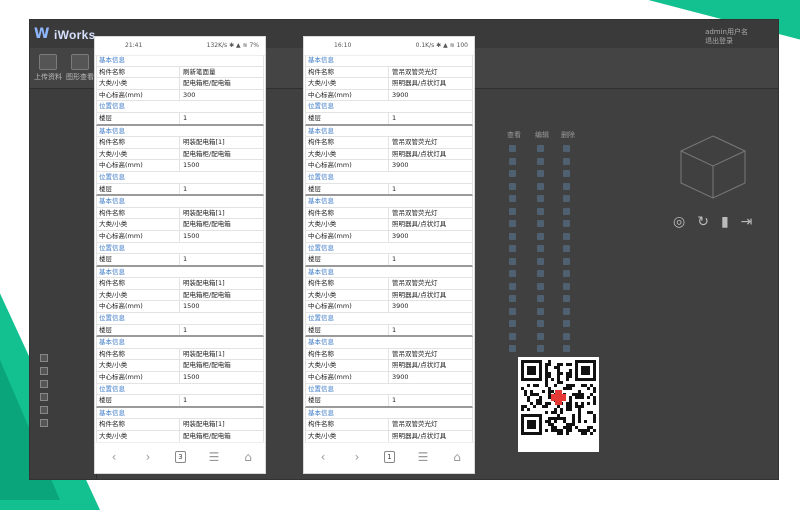 The width and height of the screenshot is (800, 510). I want to click on property-row: 大类/小类配电箱柜/配电箱, so click(180, 366).